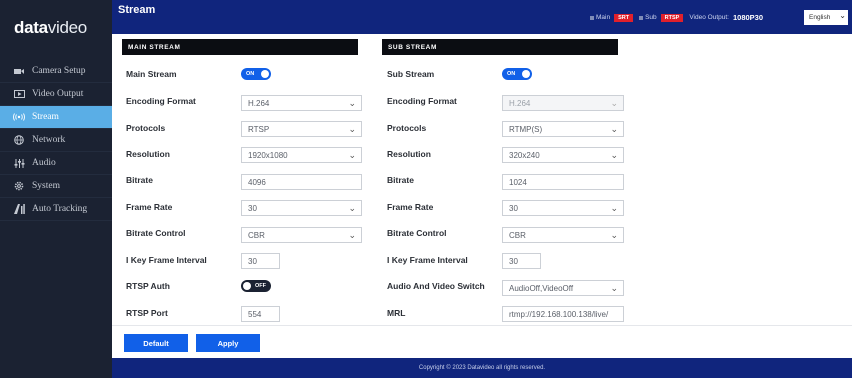 Image resolution: width=852 pixels, height=378 pixels. What do you see at coordinates (19, 209) in the screenshot?
I see `auto-tracking-icon` at bounding box center [19, 209].